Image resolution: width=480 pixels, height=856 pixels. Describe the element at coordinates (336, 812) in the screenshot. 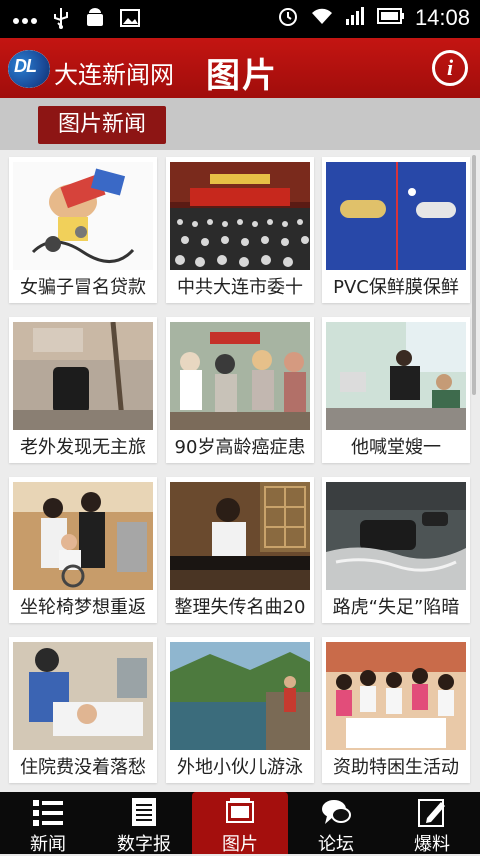

I see `chat-icon` at that location.